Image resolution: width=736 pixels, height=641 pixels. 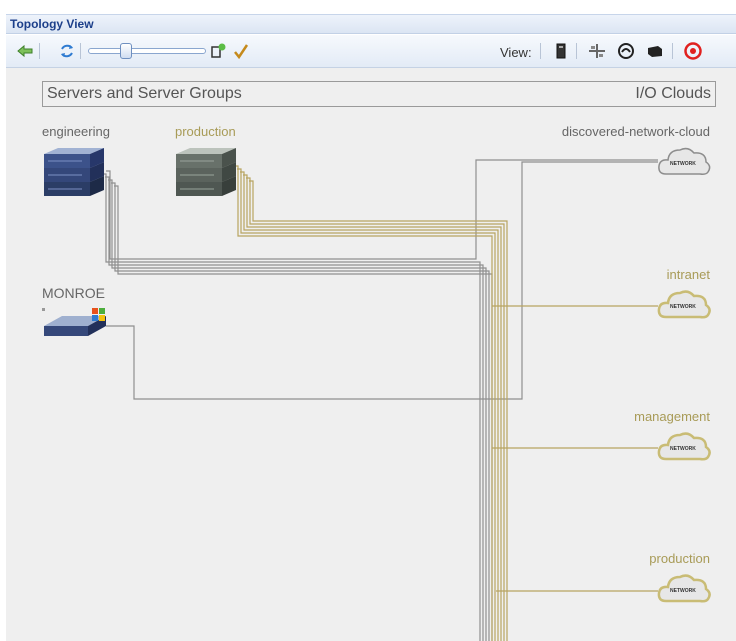 I want to click on server-view-icon, so click(x=561, y=51).